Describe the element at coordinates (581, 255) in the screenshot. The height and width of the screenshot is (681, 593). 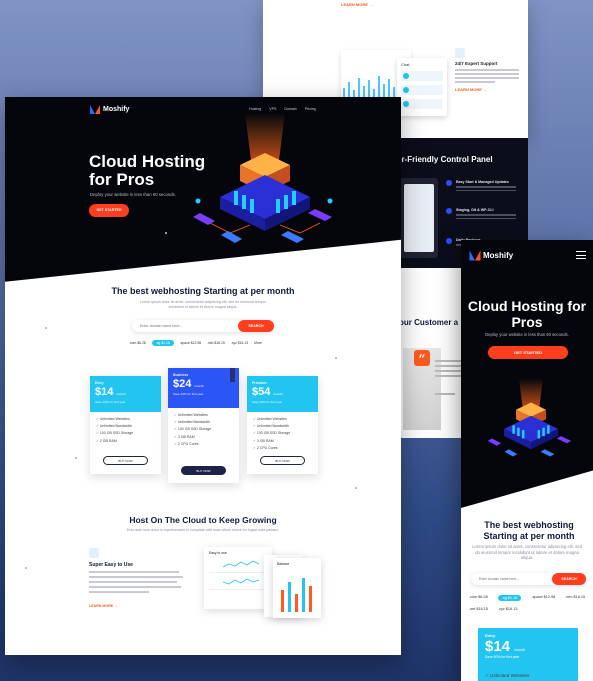
I see `hamburger-menu-icon` at that location.